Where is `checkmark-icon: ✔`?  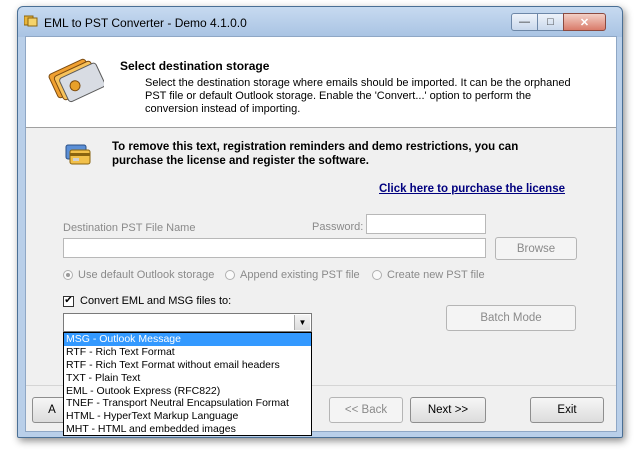 checkmark-icon: ✔ is located at coordinates (68, 300).